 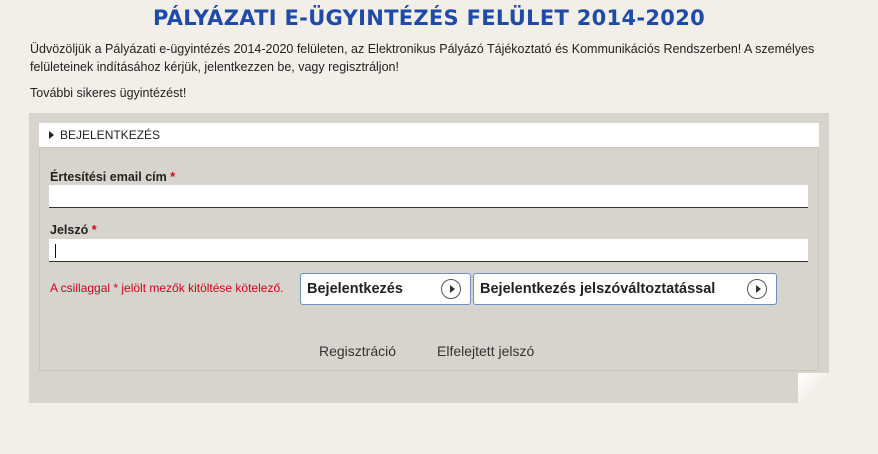 I want to click on email-label: Értesítési email cím *, so click(x=112, y=177).